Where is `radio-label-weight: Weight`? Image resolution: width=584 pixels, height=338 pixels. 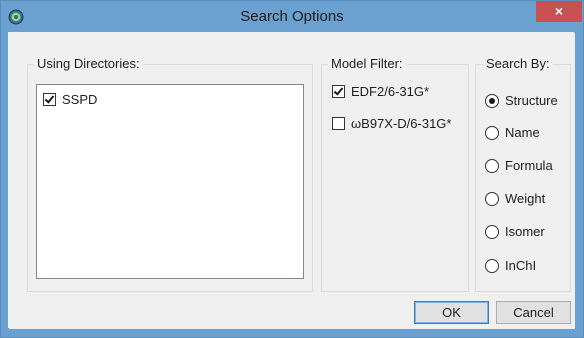
radio-label-weight: Weight is located at coordinates (525, 198).